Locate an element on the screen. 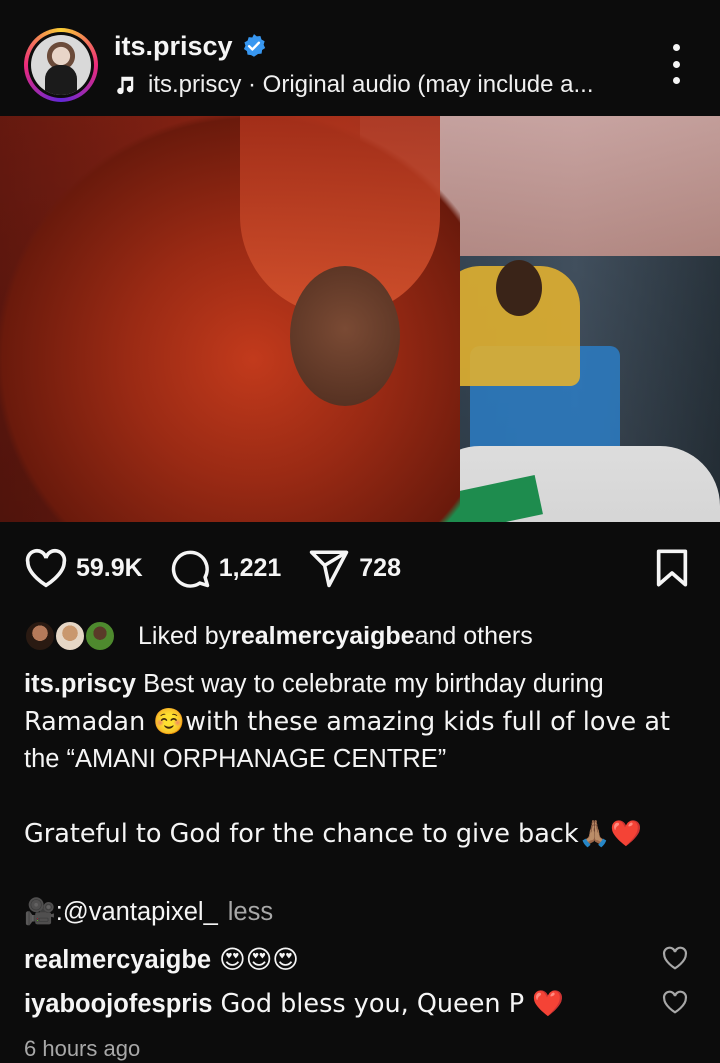  bookmark-icon is located at coordinates (672, 568).